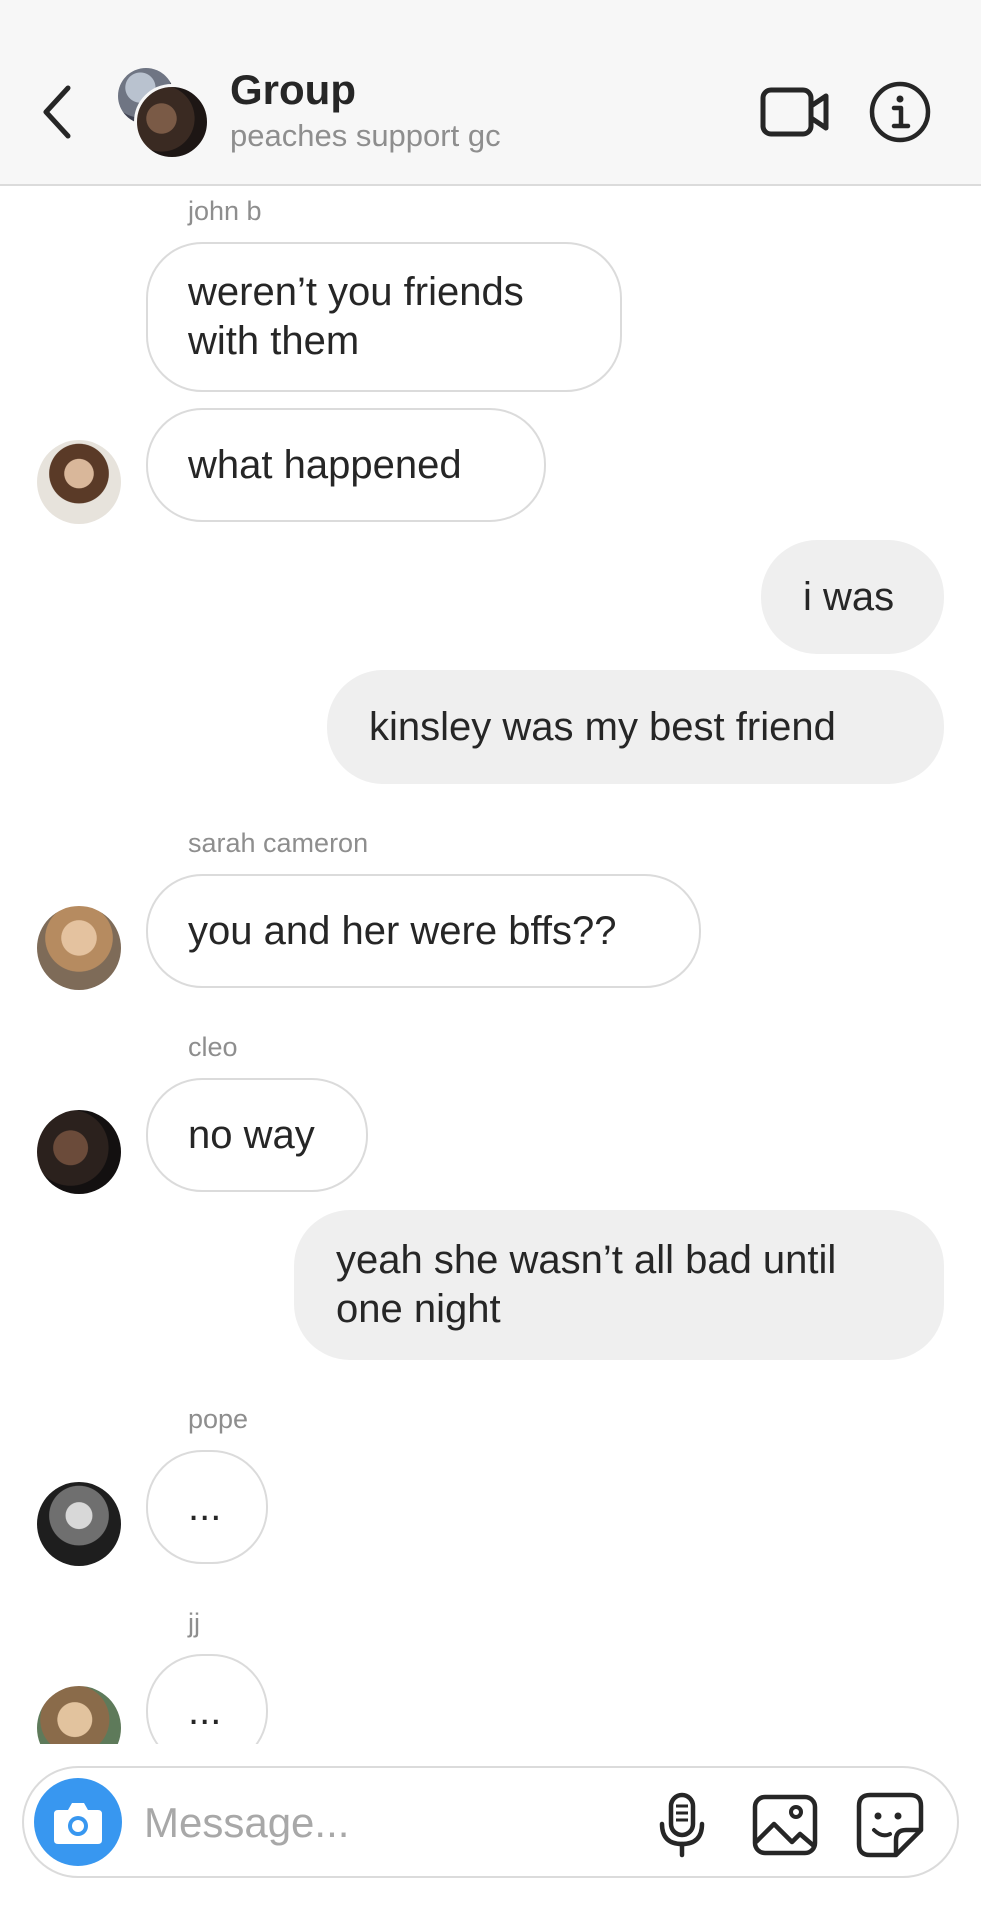 This screenshot has height=1920, width=981. Describe the element at coordinates (384, 317) in the screenshot. I see `message-bubble-incoming: weren’t you friends with them` at that location.